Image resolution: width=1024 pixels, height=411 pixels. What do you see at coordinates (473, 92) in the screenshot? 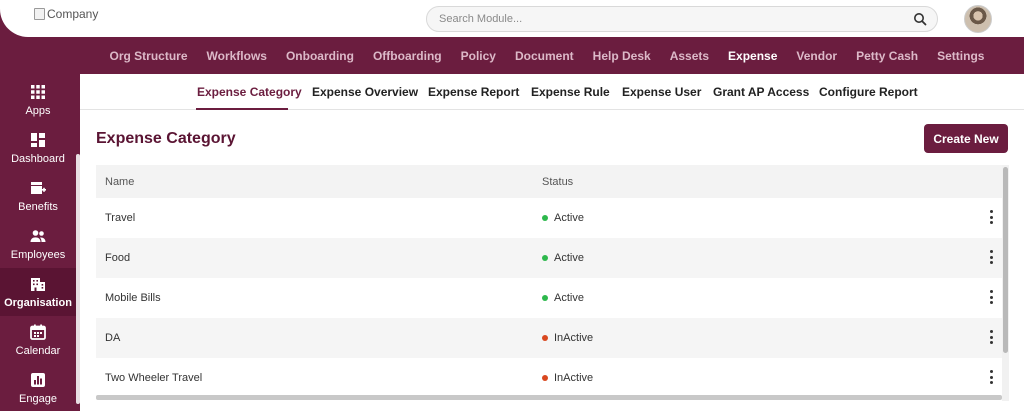
I see `tab-expense-report: Expense Report` at bounding box center [473, 92].